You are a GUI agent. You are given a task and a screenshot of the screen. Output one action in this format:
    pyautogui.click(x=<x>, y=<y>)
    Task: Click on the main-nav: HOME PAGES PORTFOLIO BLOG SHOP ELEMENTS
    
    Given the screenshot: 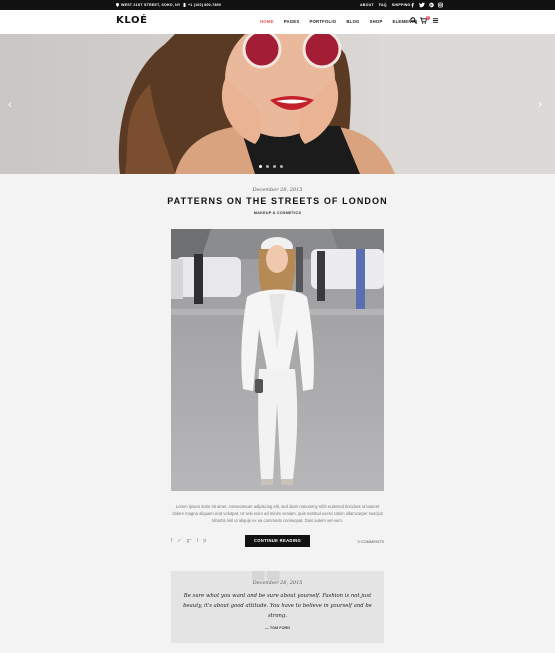 What is the action you would take?
    pyautogui.click(x=339, y=21)
    